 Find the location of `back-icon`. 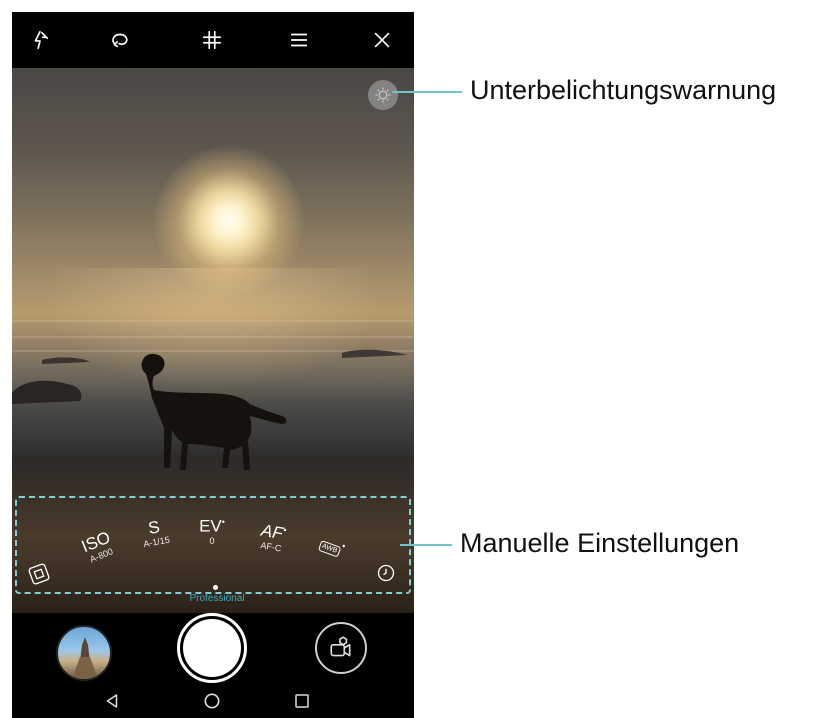

back-icon is located at coordinates (112, 701).